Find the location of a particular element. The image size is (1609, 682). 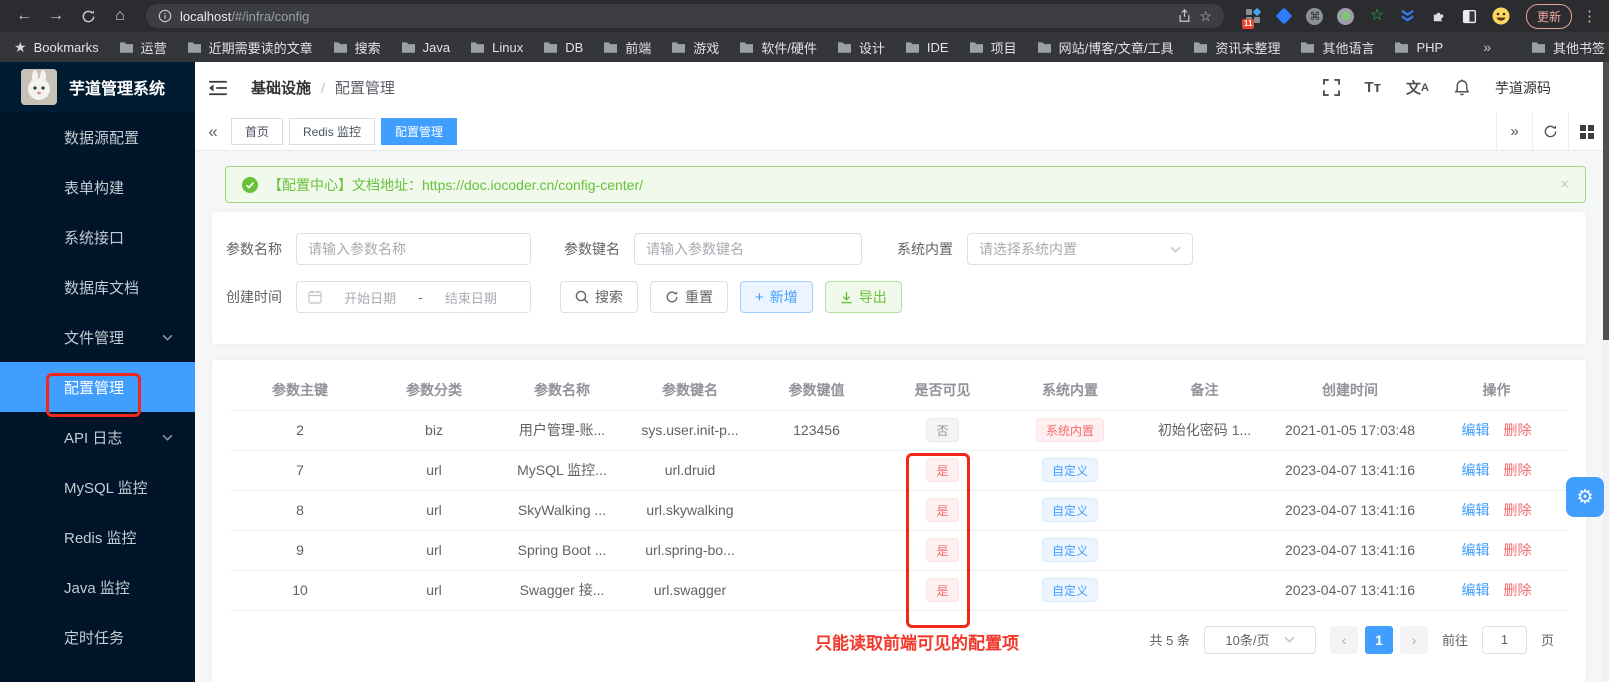

tab-config-manage: 配置管理 is located at coordinates (419, 131).